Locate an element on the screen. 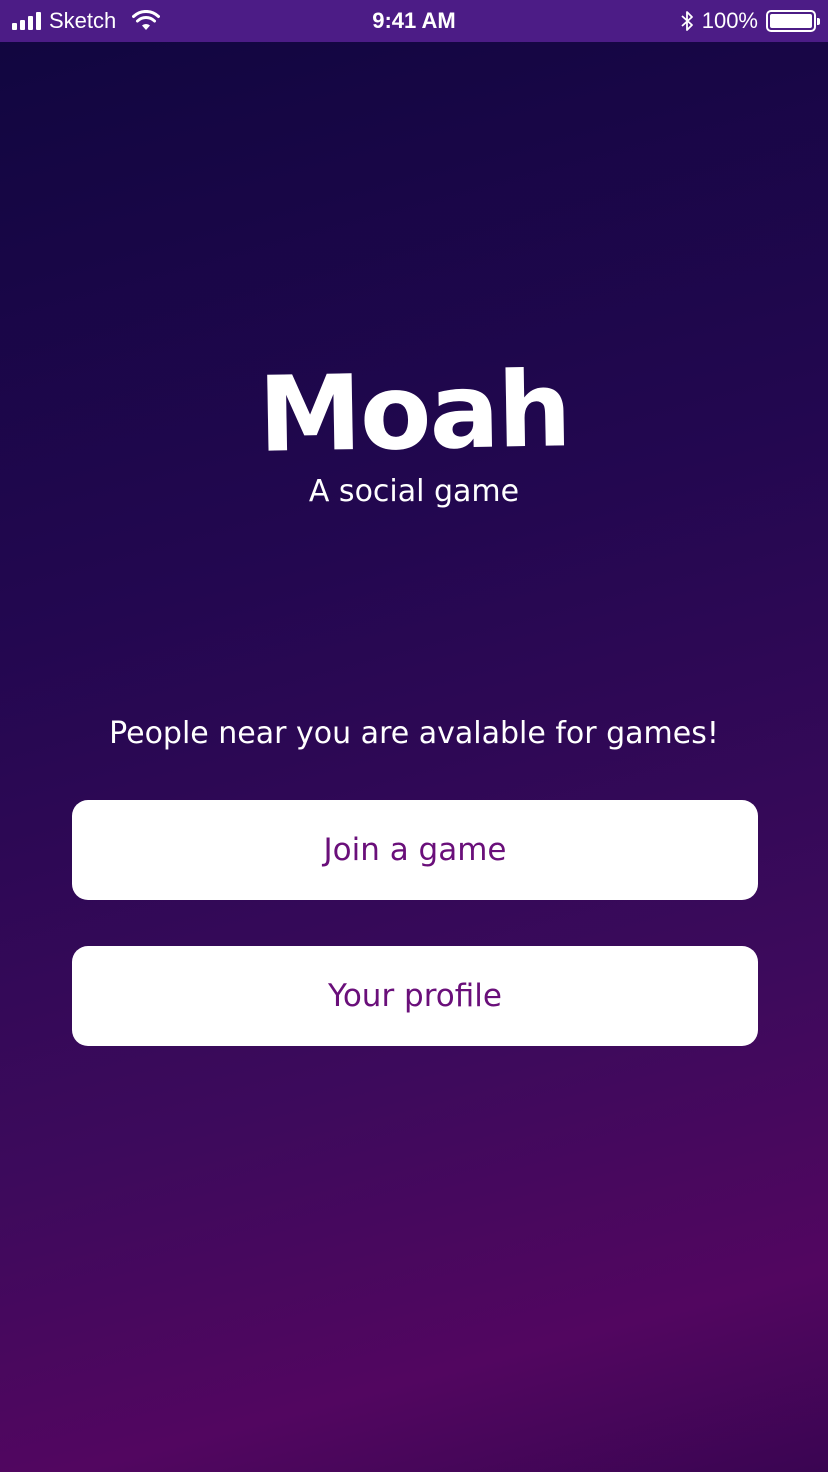  battery-percent: 100% is located at coordinates (729, 20).